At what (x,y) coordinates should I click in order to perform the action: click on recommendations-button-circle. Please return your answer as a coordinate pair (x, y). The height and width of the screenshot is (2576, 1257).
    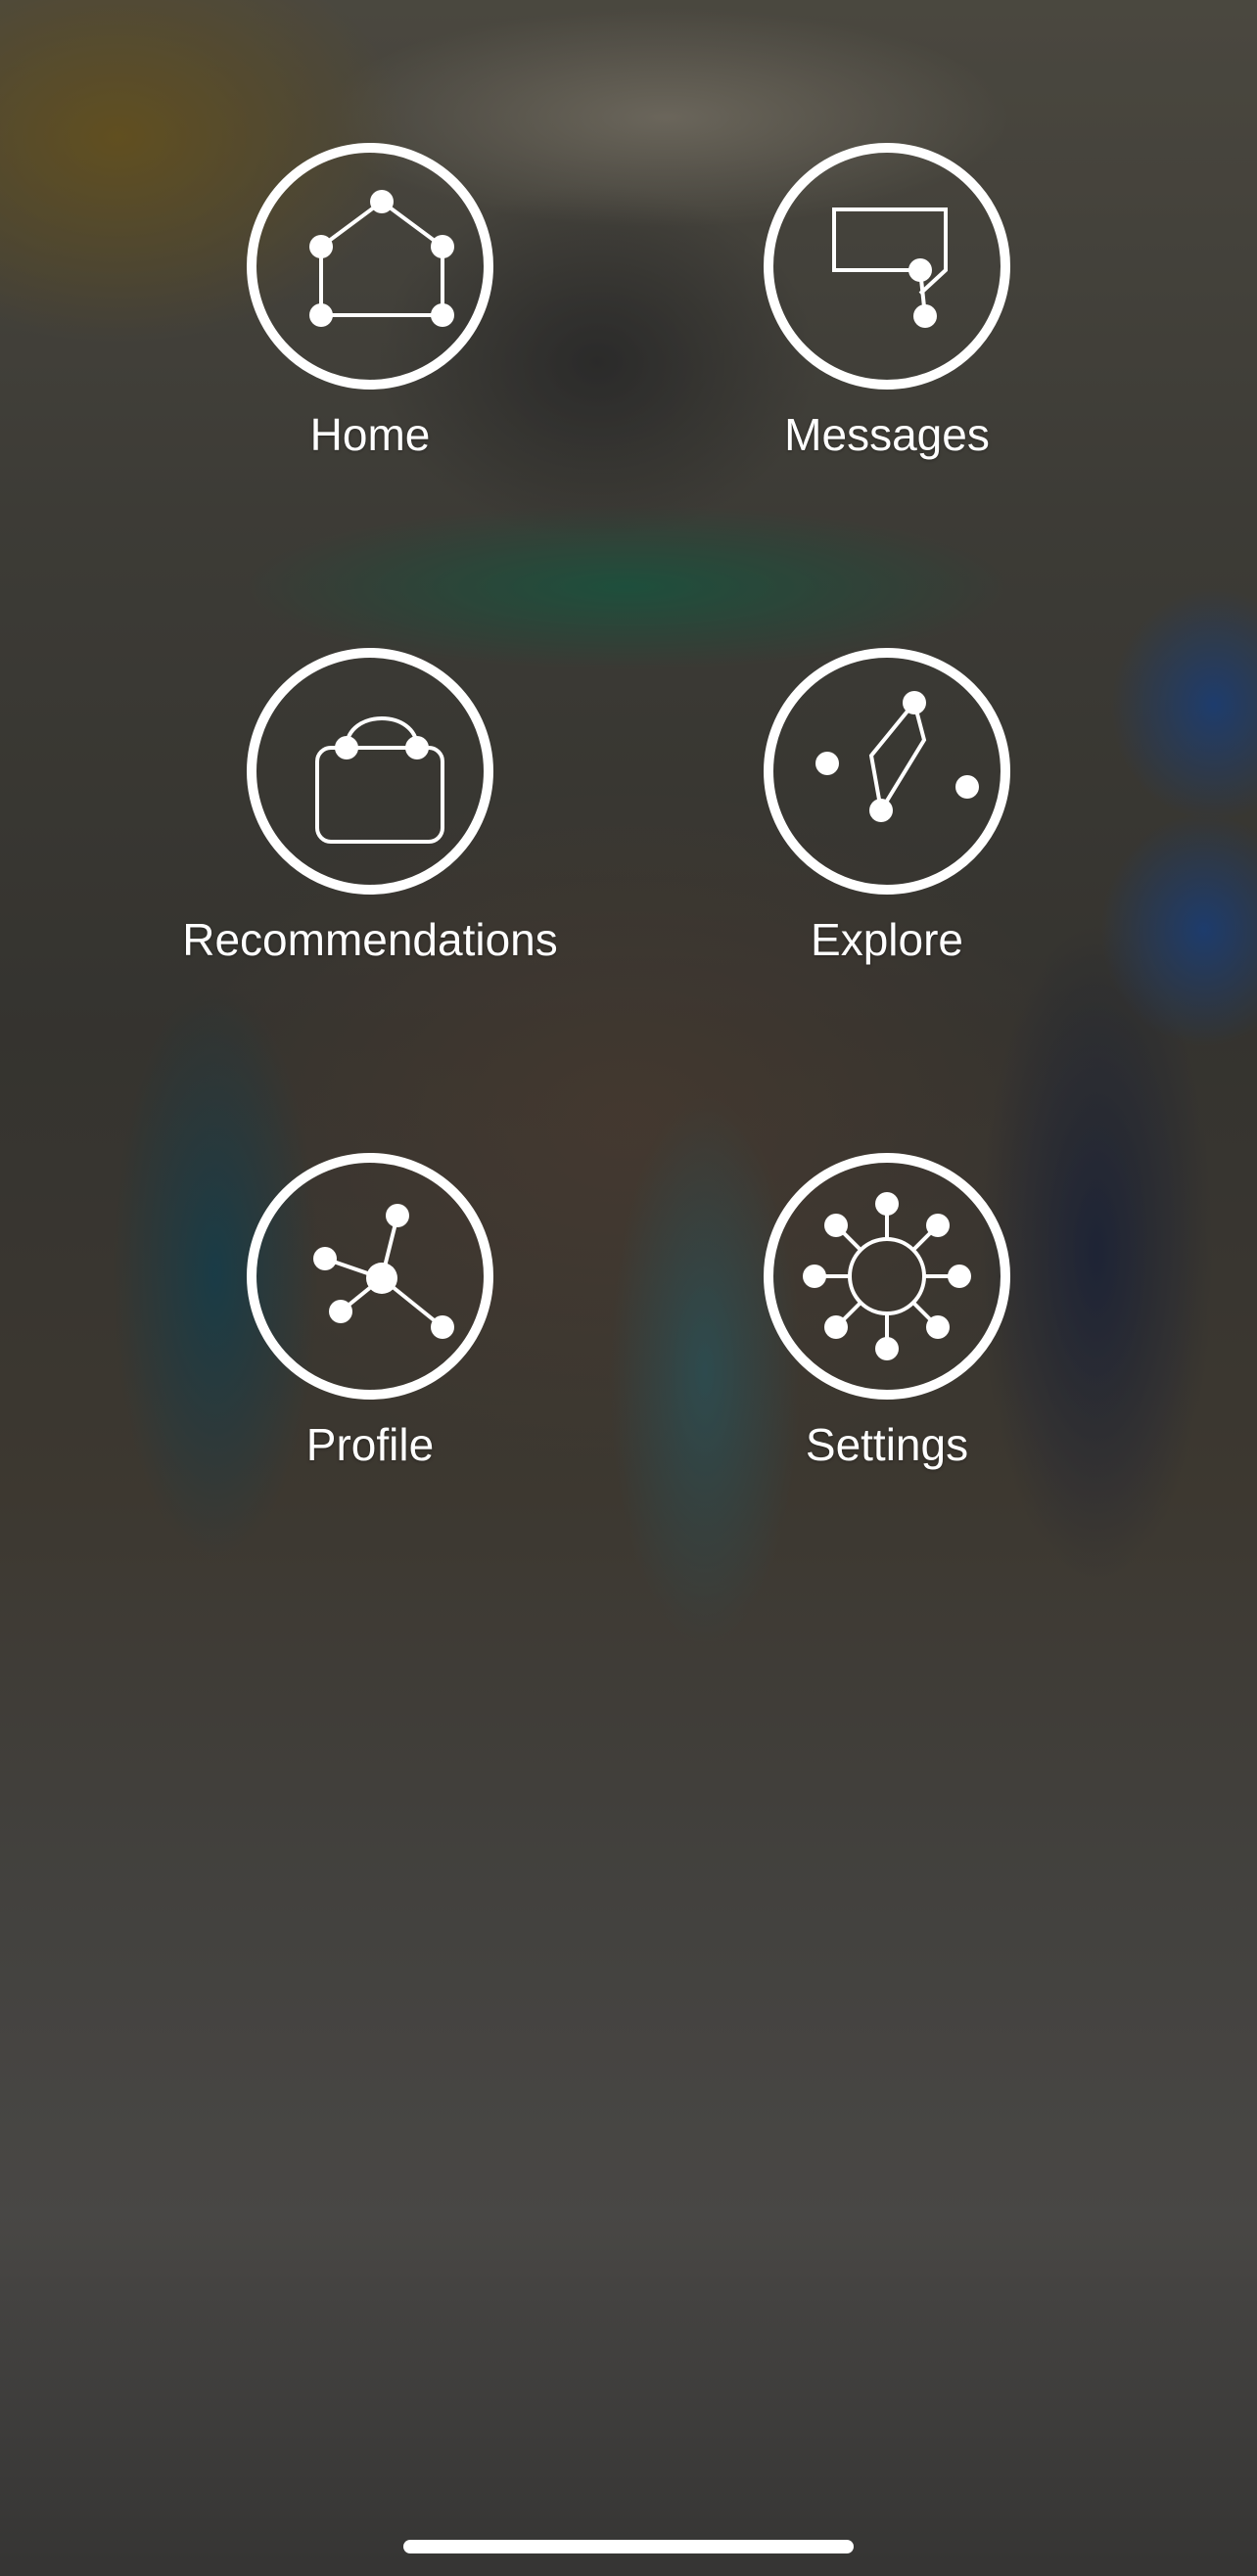
    Looking at the image, I should click on (370, 772).